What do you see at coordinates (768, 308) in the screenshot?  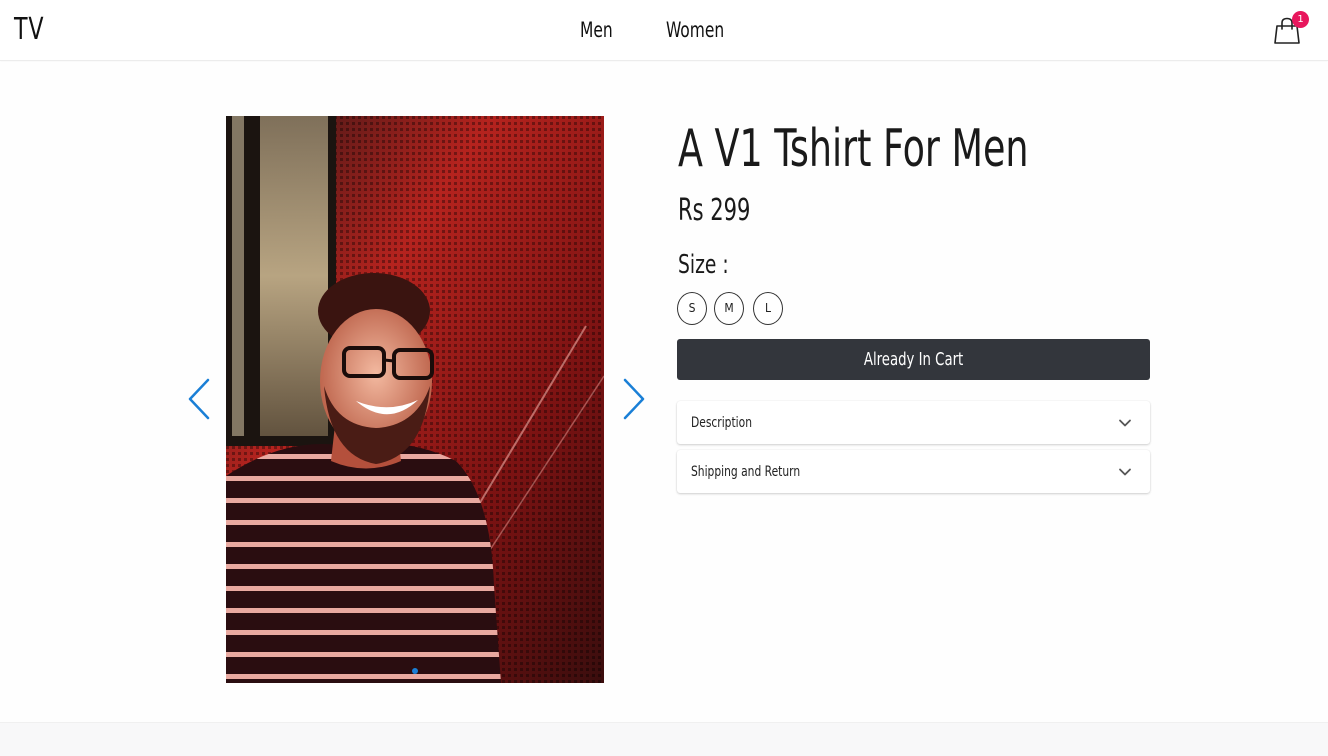 I see `size-option-l: L` at bounding box center [768, 308].